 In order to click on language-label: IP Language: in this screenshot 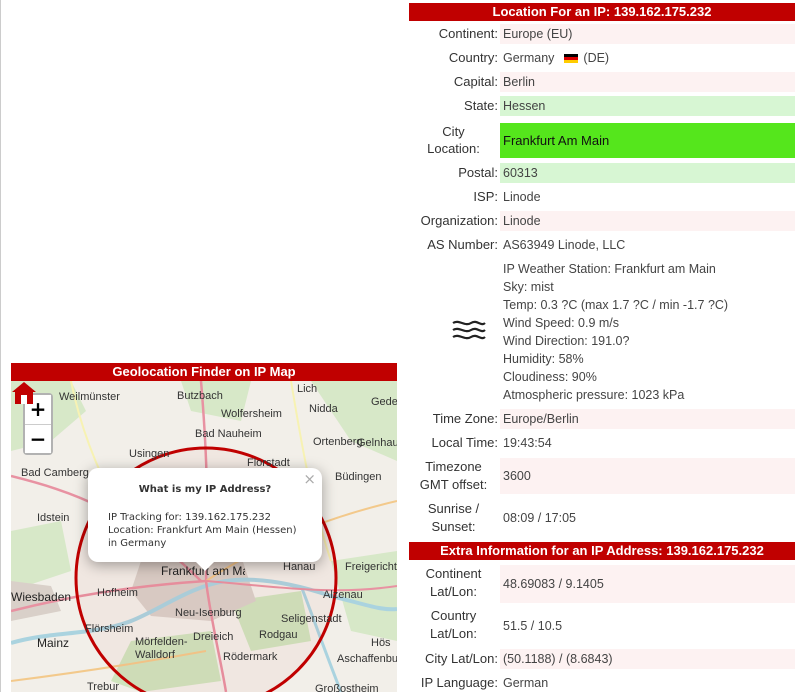, I will do `click(459, 682)`.